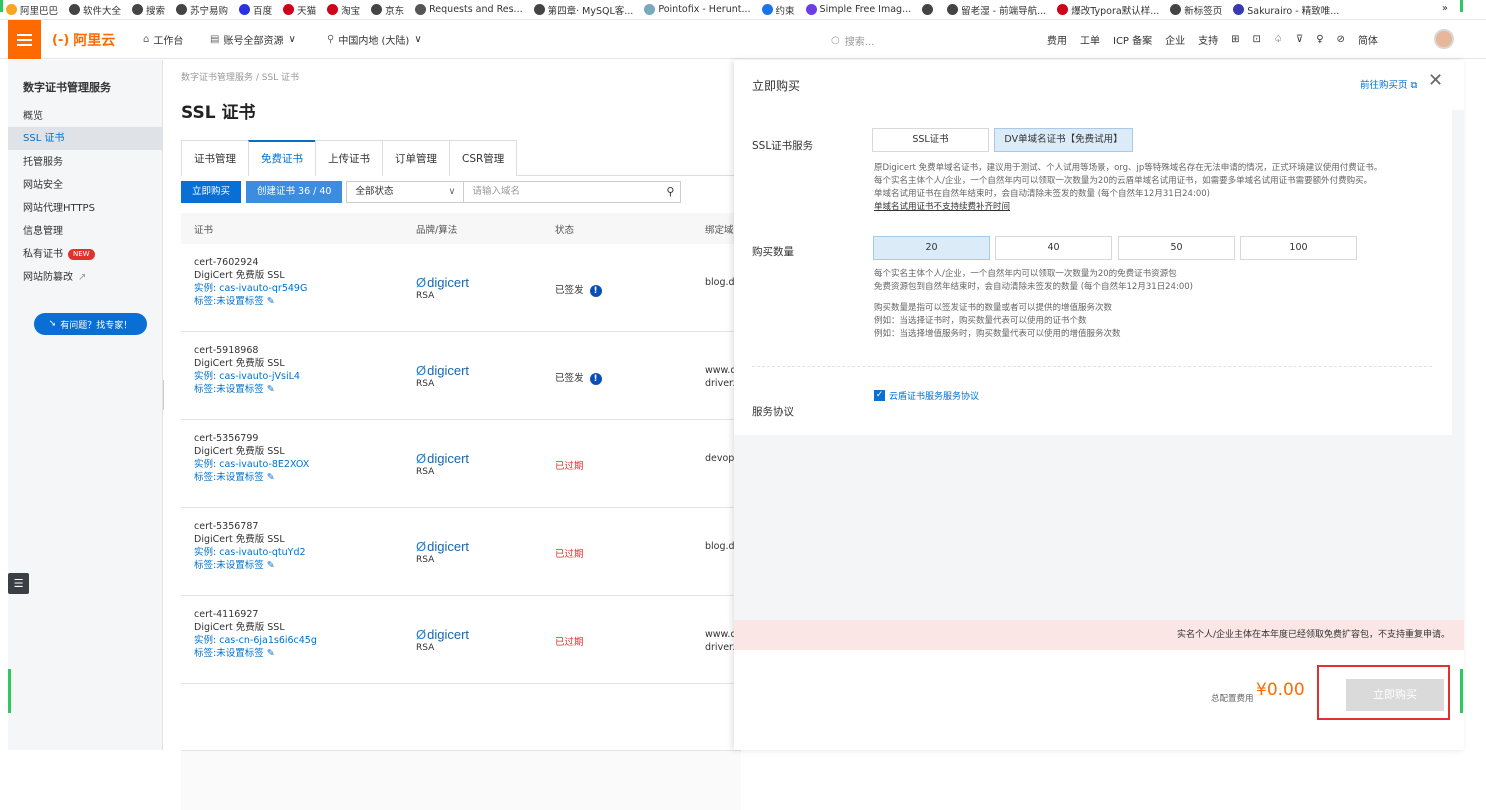  What do you see at coordinates (1090, 39) in the screenshot?
I see `nav-link-ticket: 工单` at bounding box center [1090, 39].